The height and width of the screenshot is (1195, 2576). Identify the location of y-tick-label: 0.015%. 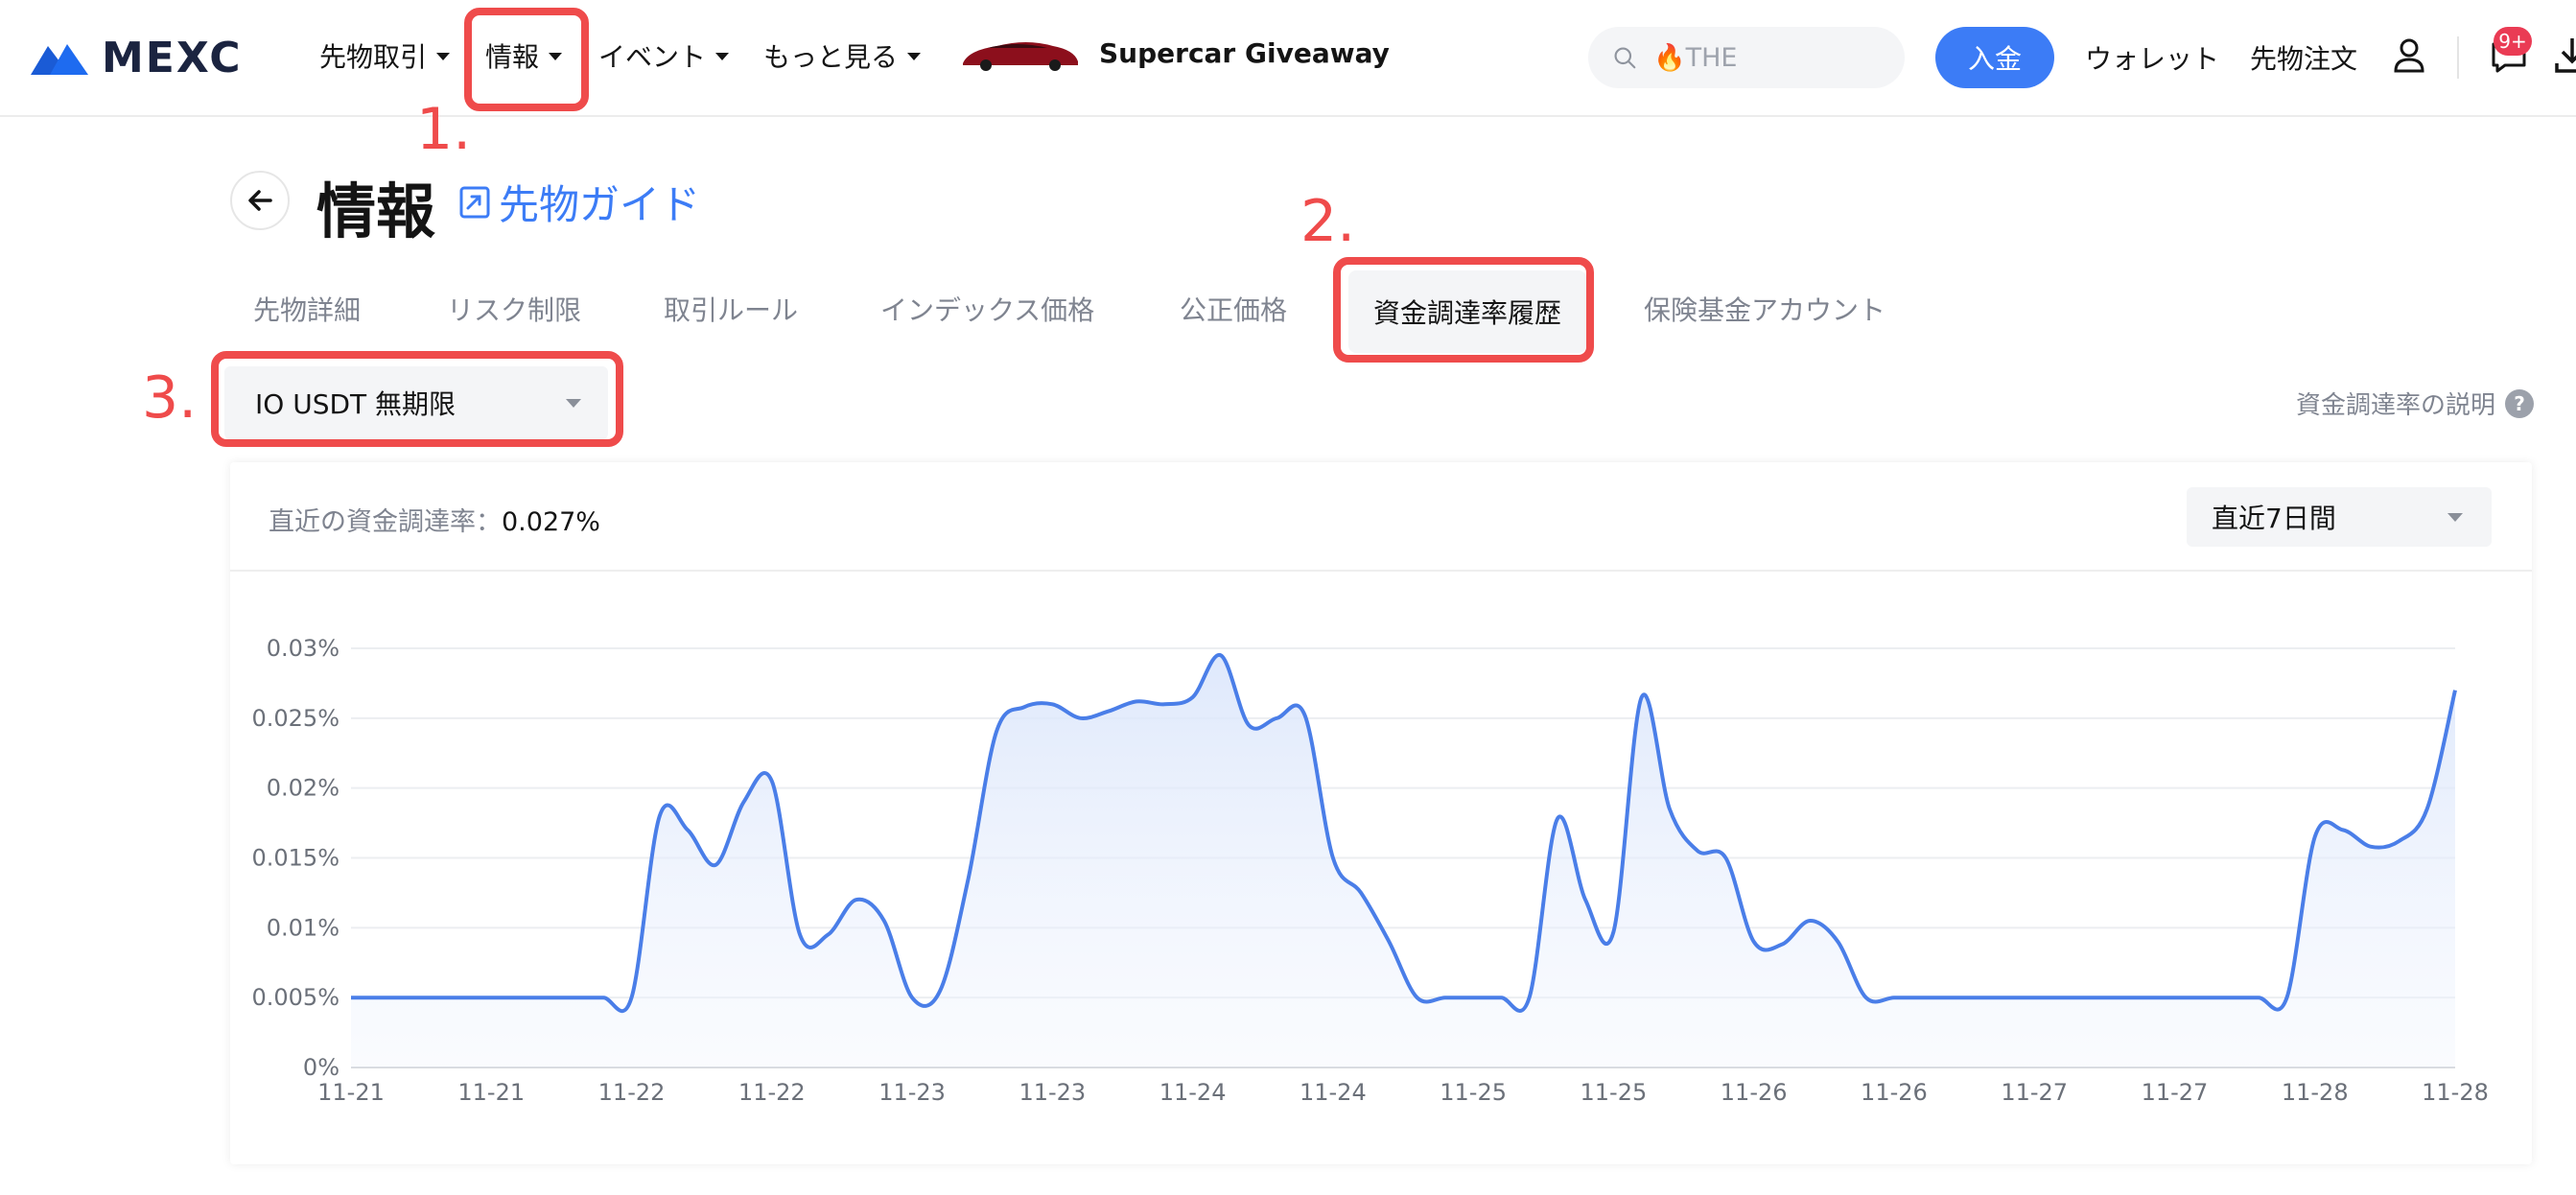
(295, 858).